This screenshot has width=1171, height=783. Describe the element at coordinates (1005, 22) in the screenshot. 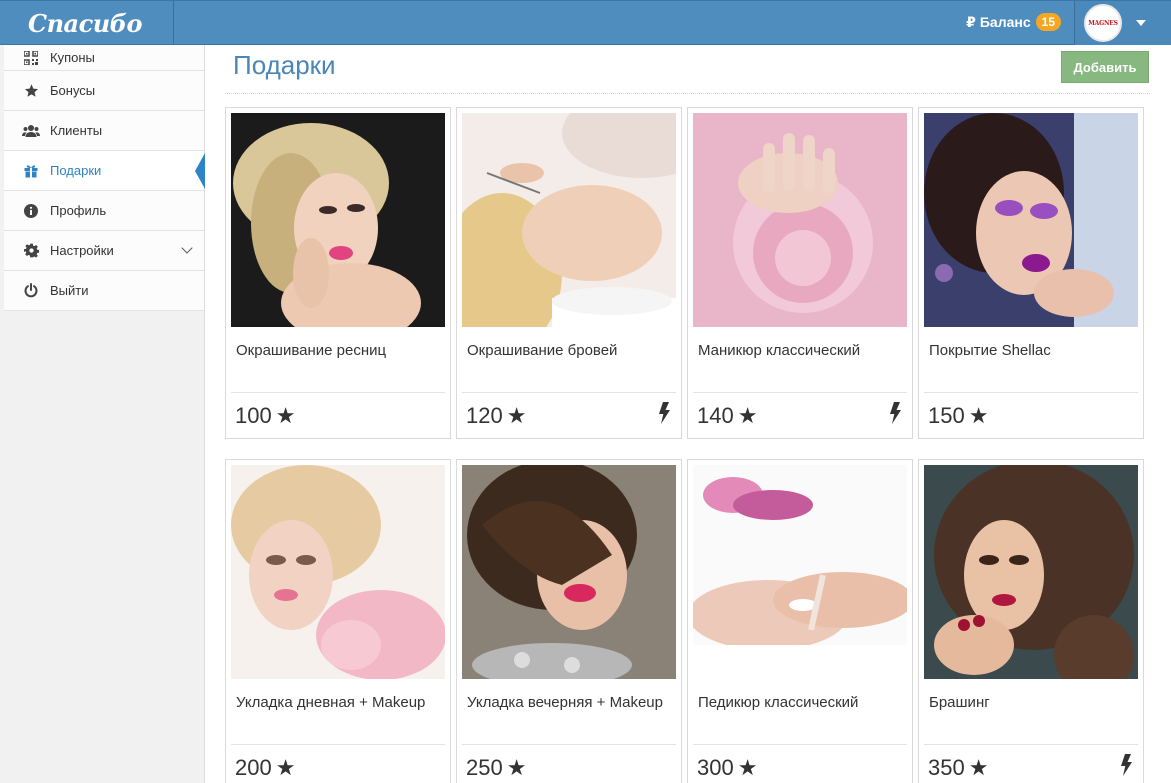

I see `balance-label: Баланс` at that location.